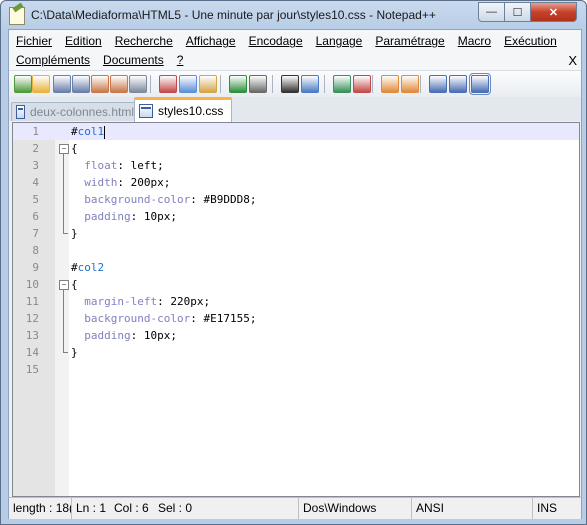 This screenshot has height=525, width=587. I want to click on menu-fichier: Fichier, so click(33, 41).